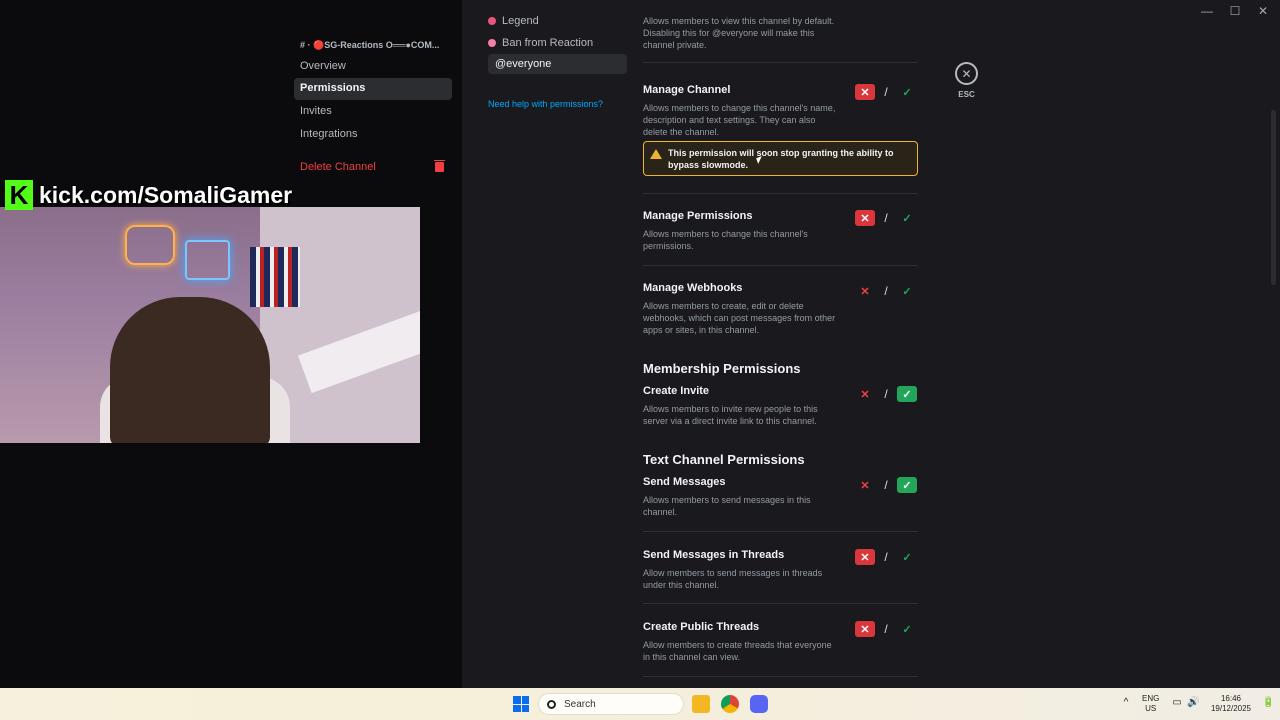  I want to click on volume-icon: 🔊, so click(1193, 703).